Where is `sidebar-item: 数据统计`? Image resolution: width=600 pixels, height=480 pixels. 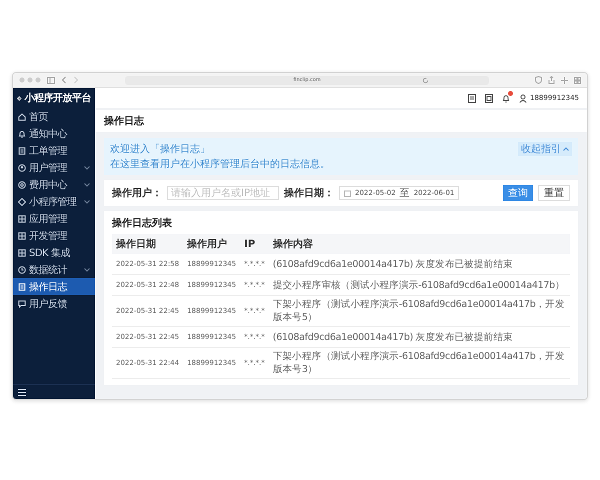 sidebar-item: 数据统计 is located at coordinates (54, 269).